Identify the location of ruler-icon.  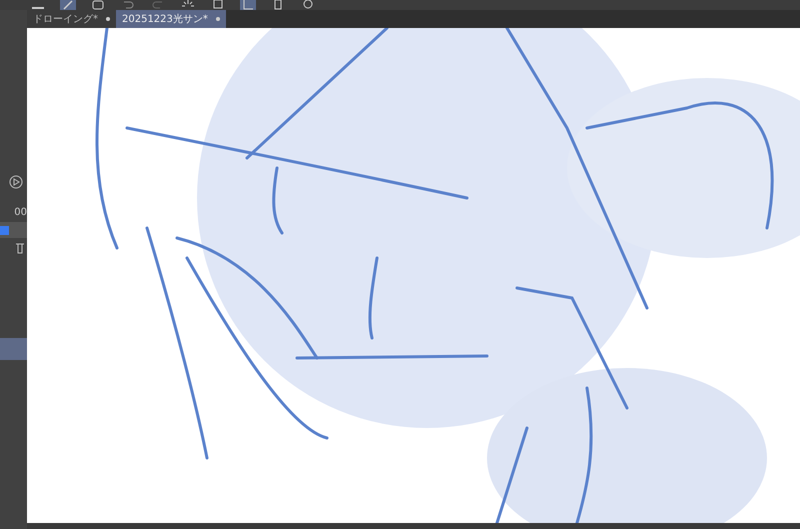
(248, 5).